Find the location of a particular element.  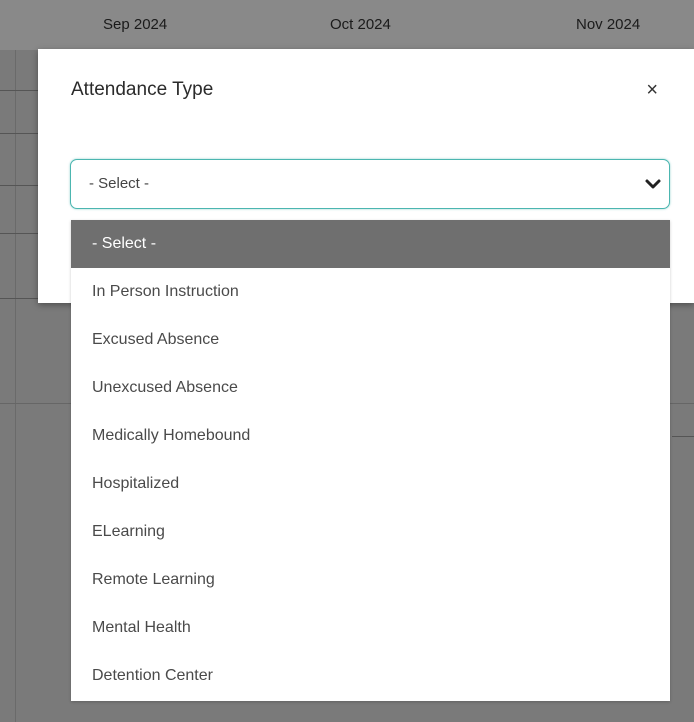

option-remote-learning: Remote Learning is located at coordinates (370, 580).